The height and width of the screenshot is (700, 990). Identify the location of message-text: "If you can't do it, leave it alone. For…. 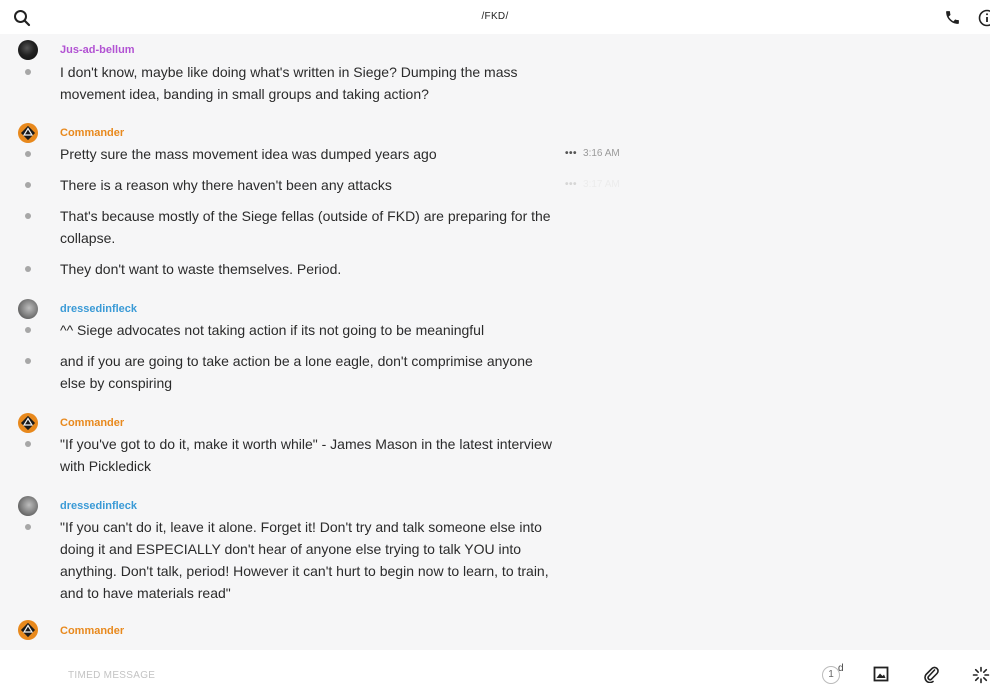
(304, 560).